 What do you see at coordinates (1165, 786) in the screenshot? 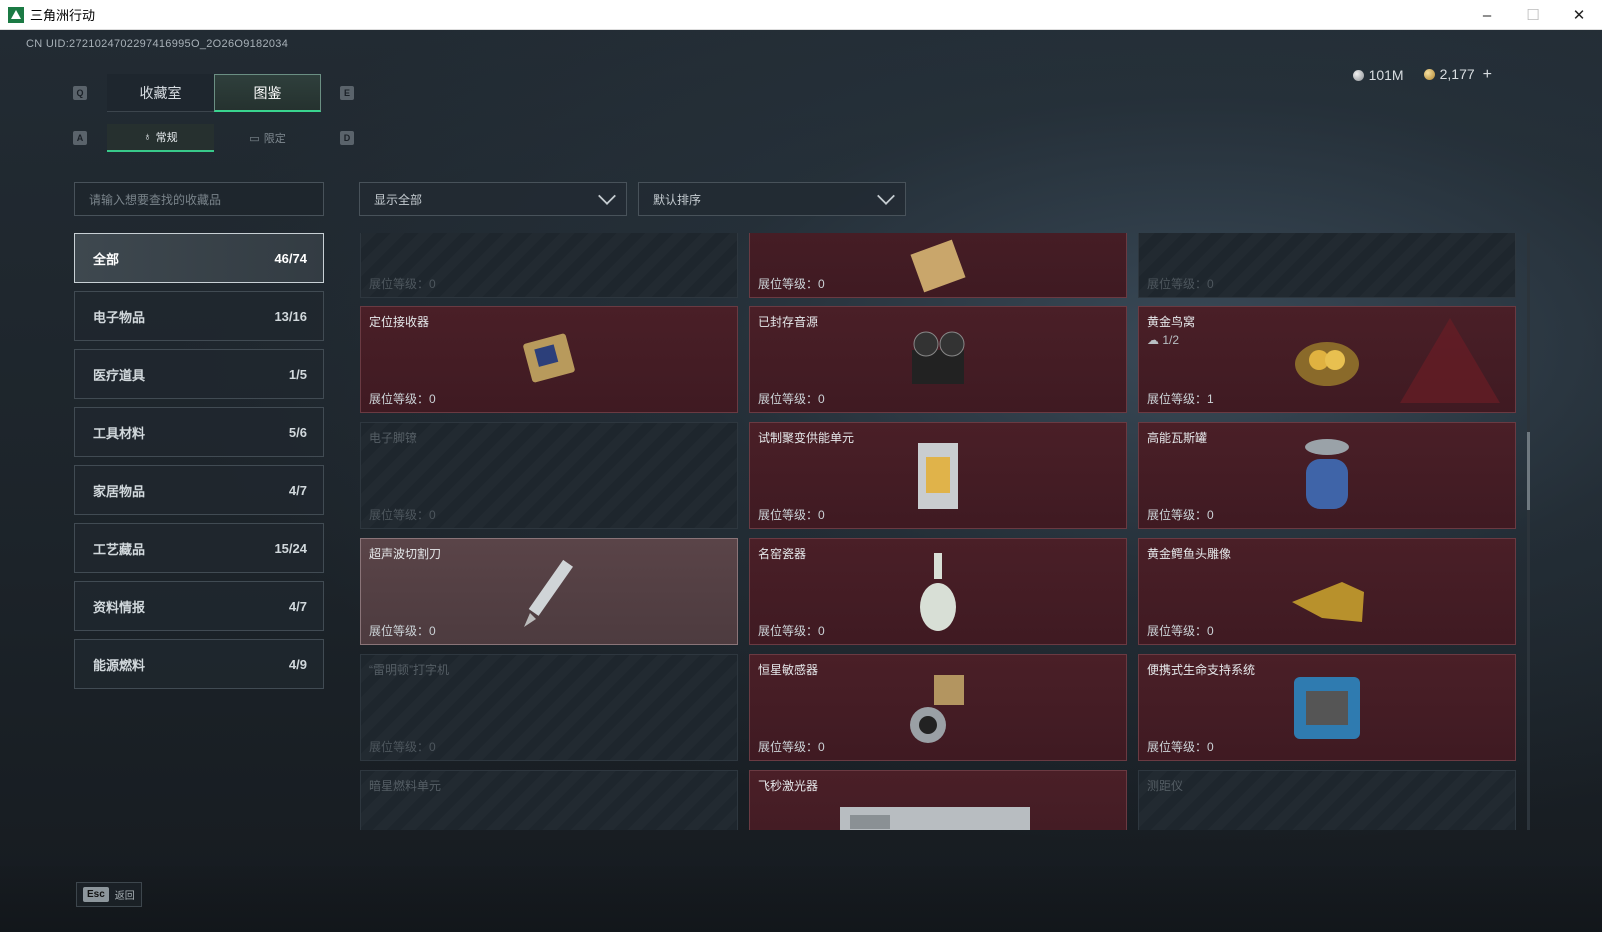
I see `item-name: 测距仪` at bounding box center [1165, 786].